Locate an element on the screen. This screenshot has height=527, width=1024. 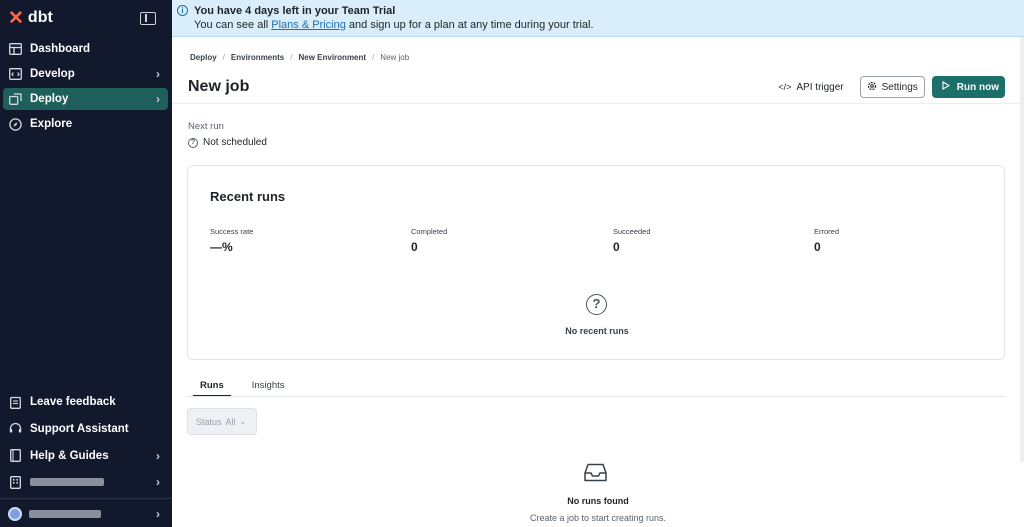
breadcrumb-deploy: Deploy is located at coordinates (203, 57).